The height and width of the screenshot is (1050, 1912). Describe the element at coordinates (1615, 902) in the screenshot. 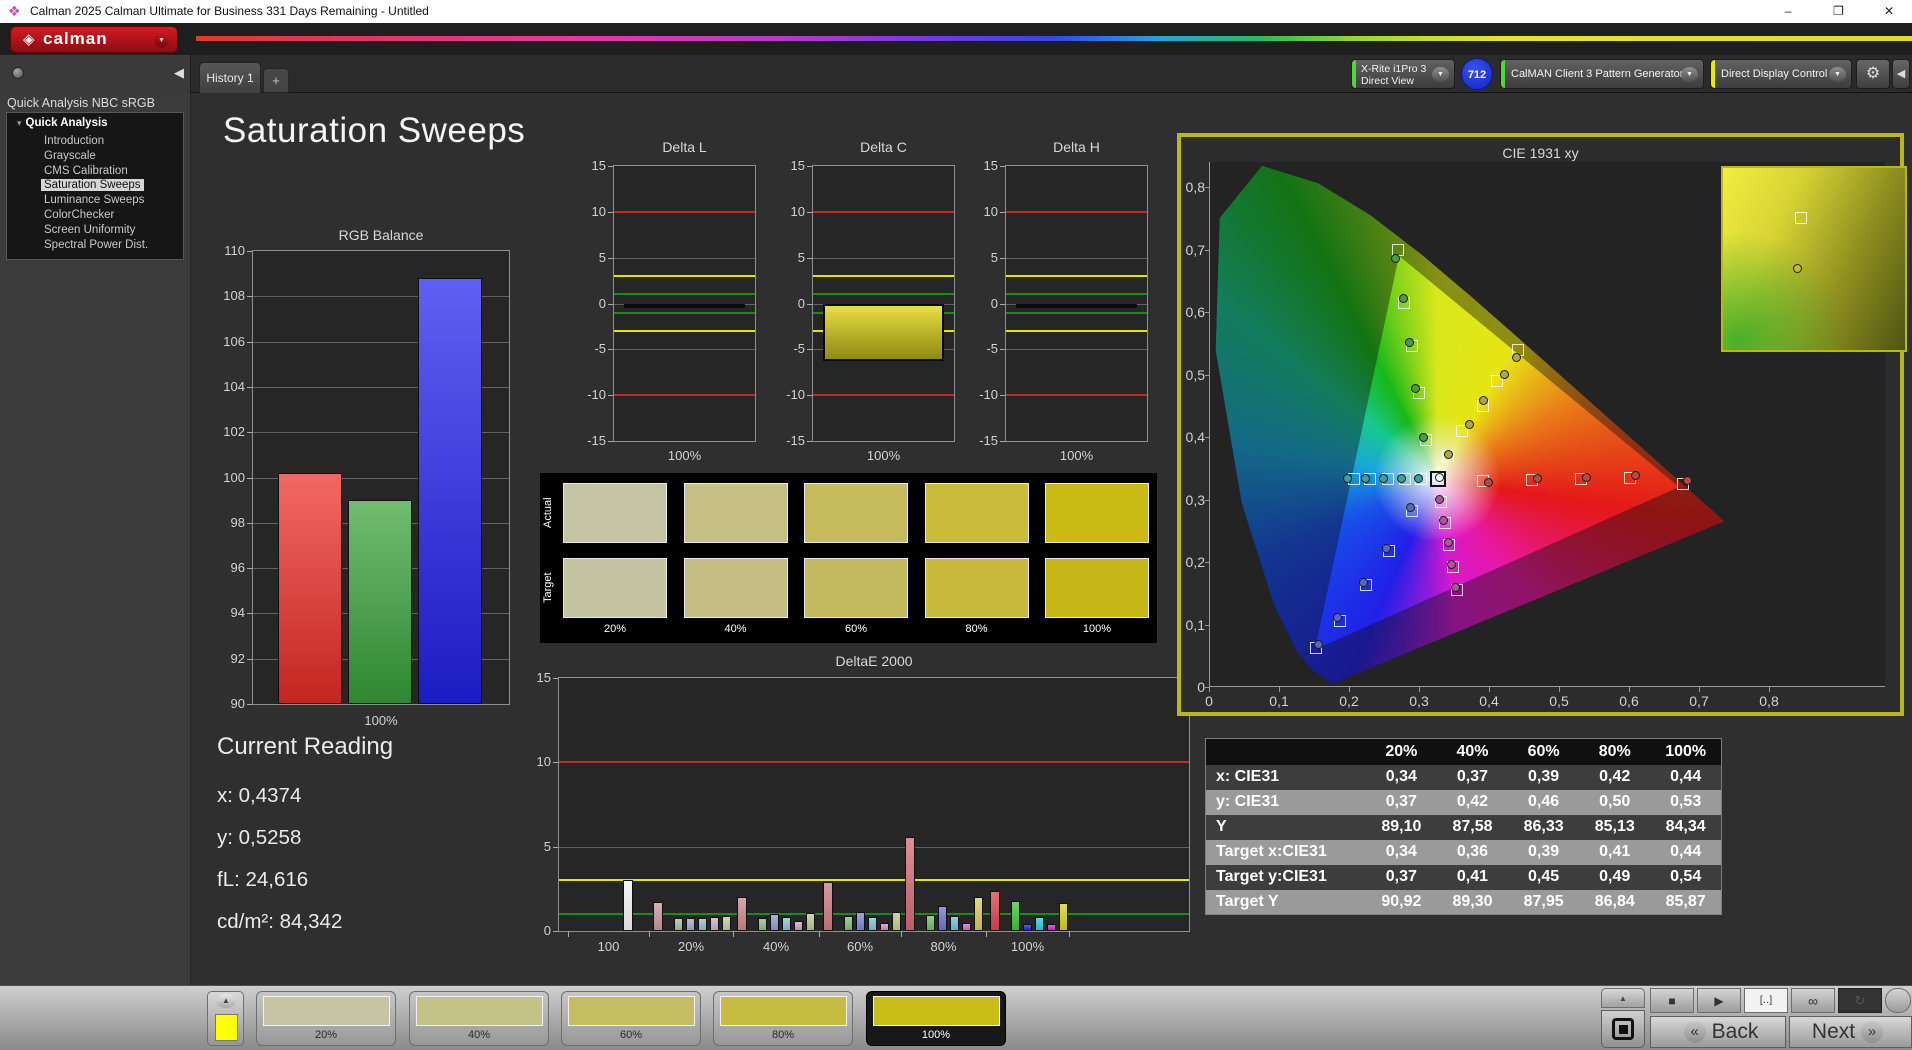

I see `table-cell: 86,84` at that location.